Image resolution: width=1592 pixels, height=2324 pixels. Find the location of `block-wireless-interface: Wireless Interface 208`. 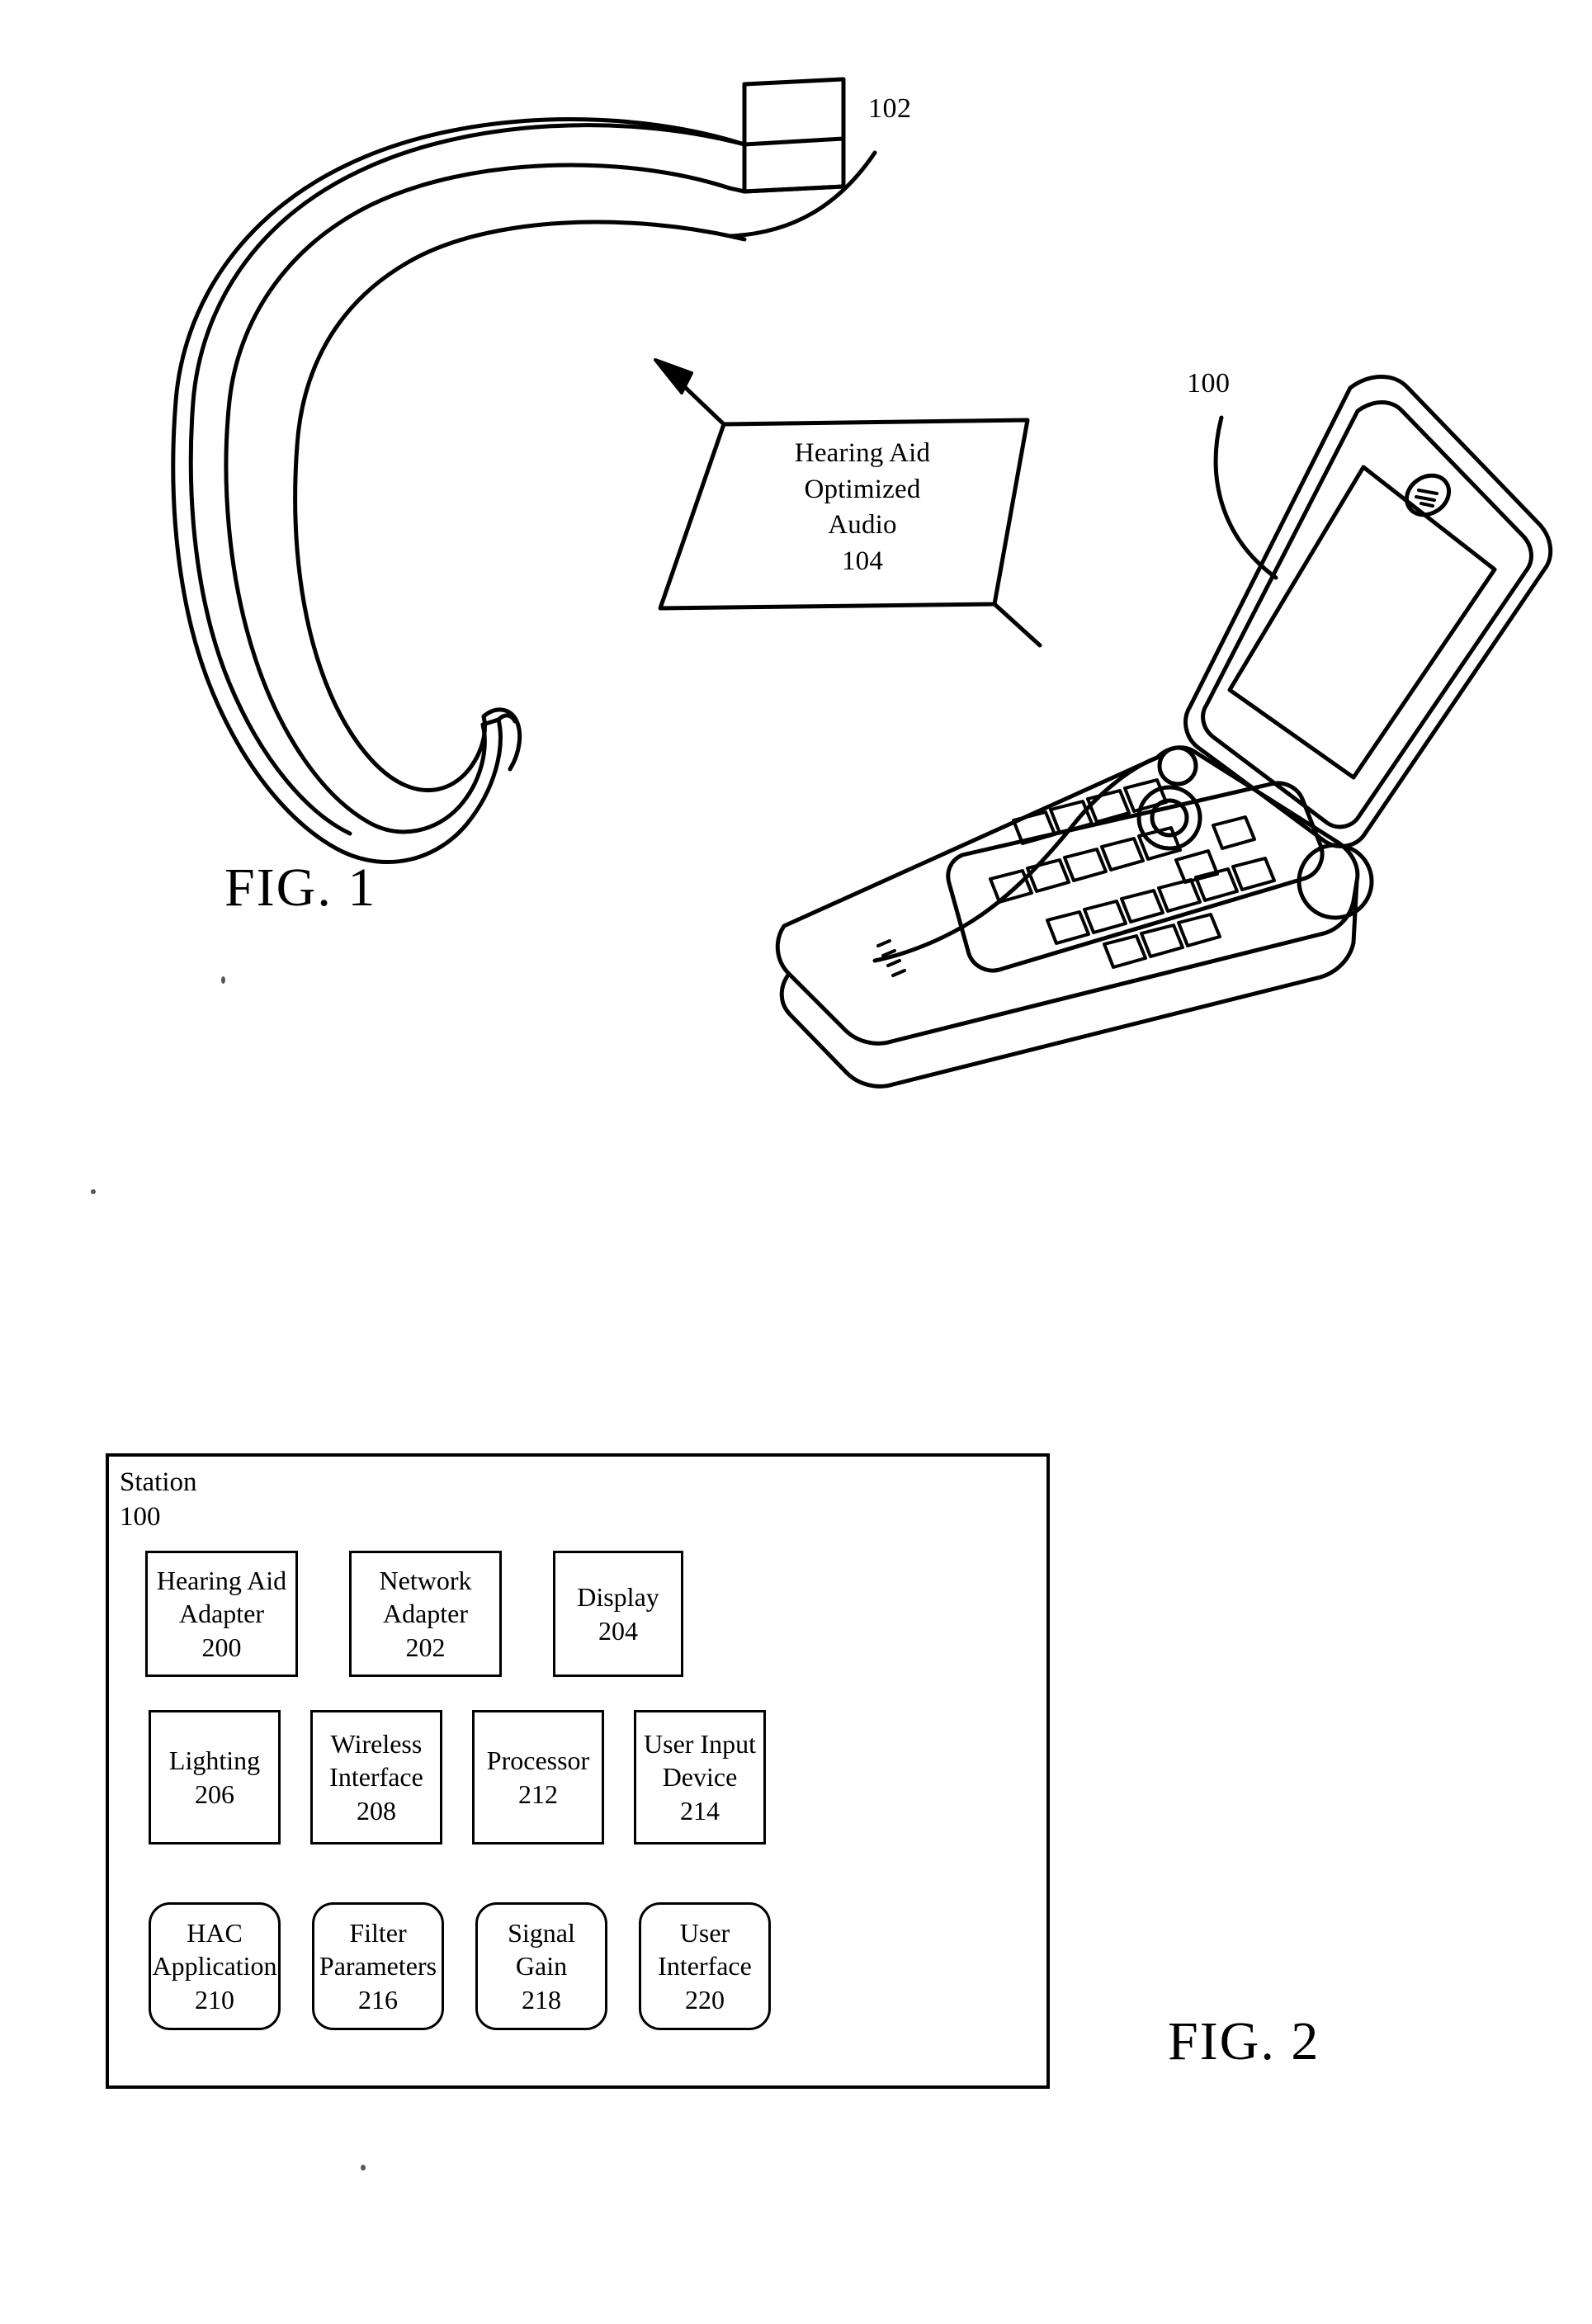

block-wireless-interface: Wireless Interface 208 is located at coordinates (376, 1778).